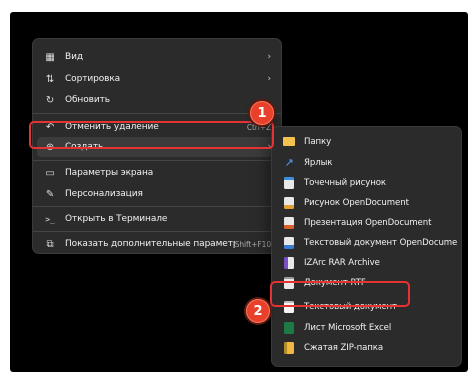 This screenshot has width=474, height=378. Describe the element at coordinates (50, 194) in the screenshot. I see `brush-icon: ✎` at that location.